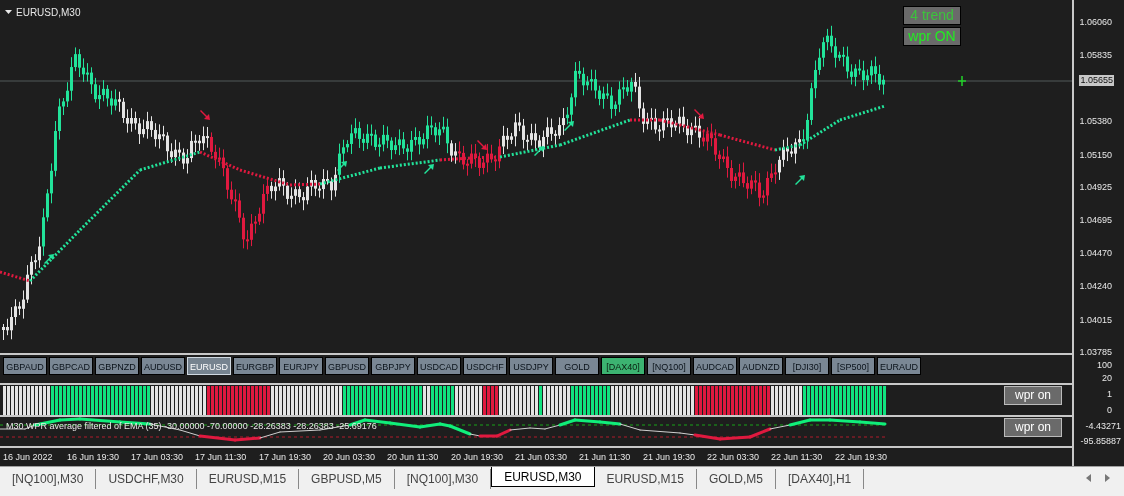 The image size is (1124, 496). Describe the element at coordinates (1095, 55) in the screenshot. I see `price-label: 1.05835` at that location.